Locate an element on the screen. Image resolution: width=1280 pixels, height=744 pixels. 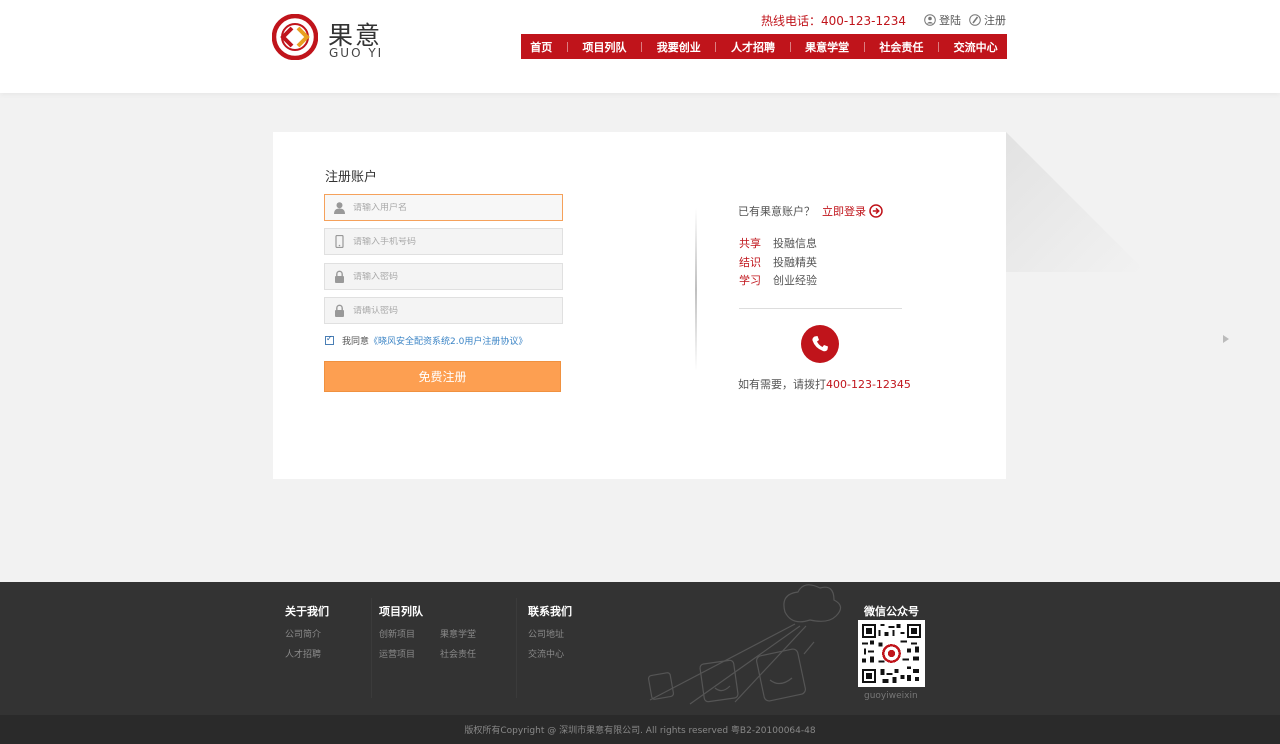
footer-wechat-title: 微信公众号 is located at coordinates (891, 611).